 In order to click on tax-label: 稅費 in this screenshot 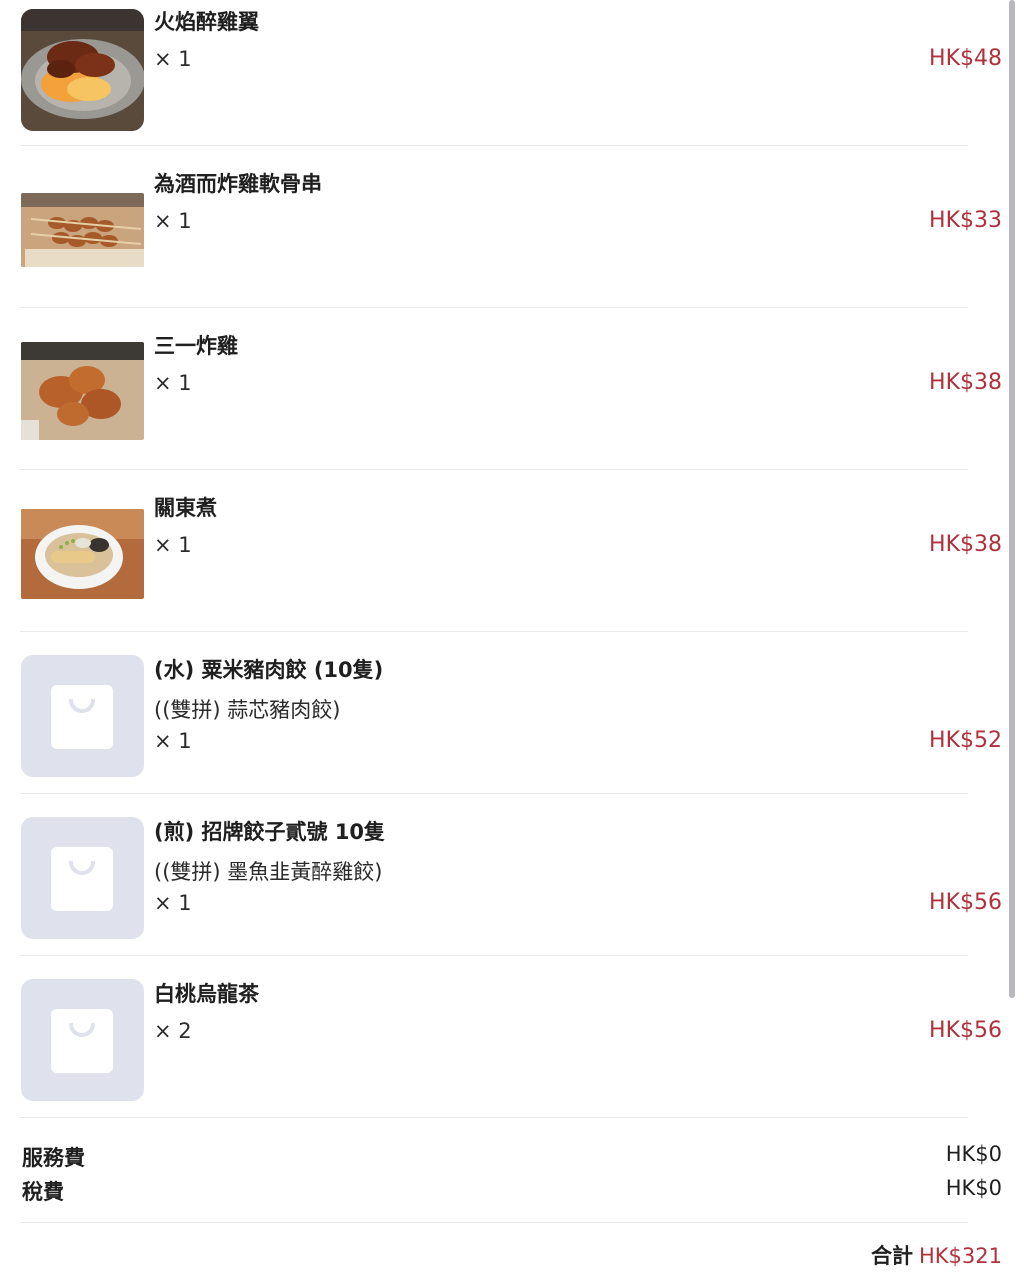, I will do `click(43, 1192)`.